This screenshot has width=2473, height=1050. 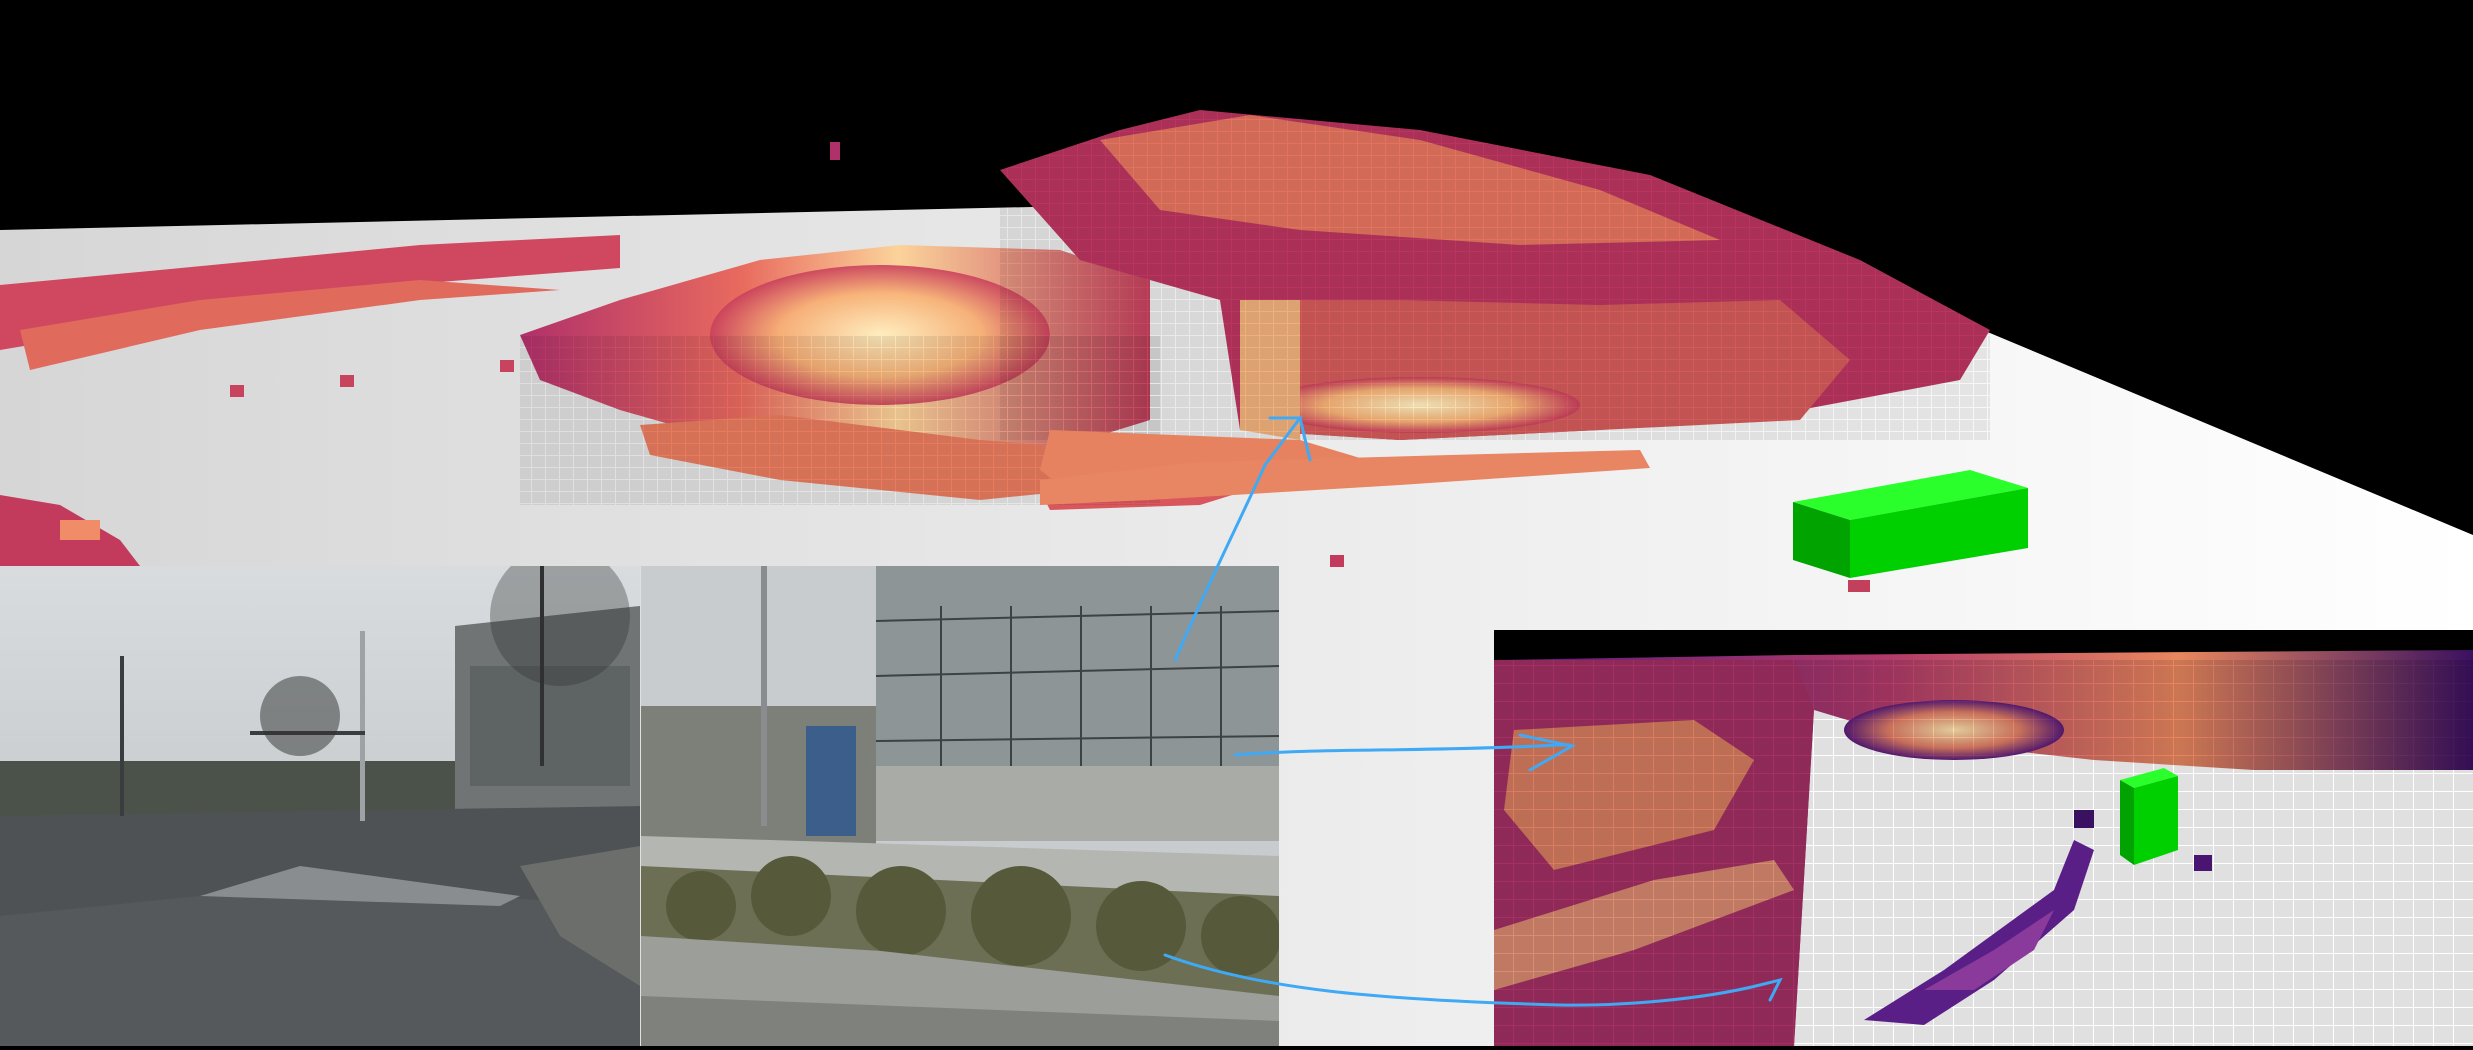 I want to click on closeup-object-box, so click(x=2149, y=816).